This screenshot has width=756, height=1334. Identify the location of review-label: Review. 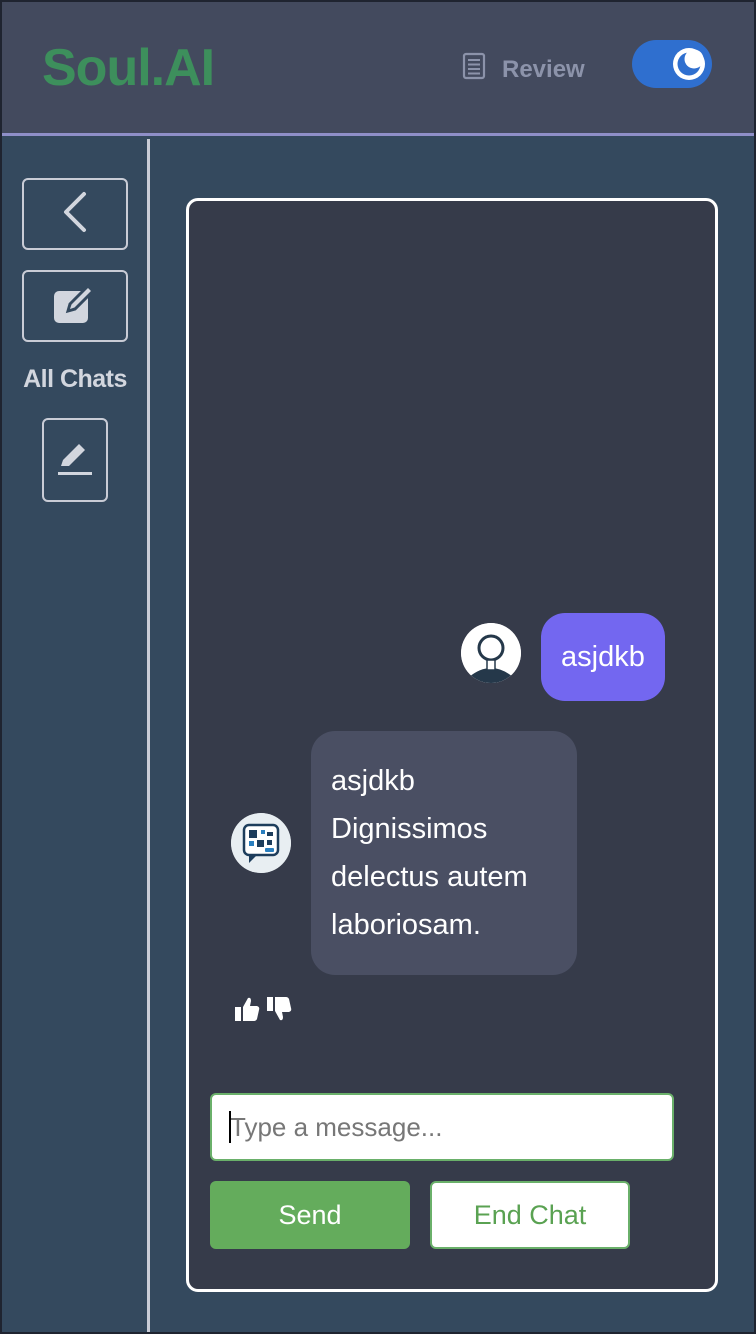
(543, 69).